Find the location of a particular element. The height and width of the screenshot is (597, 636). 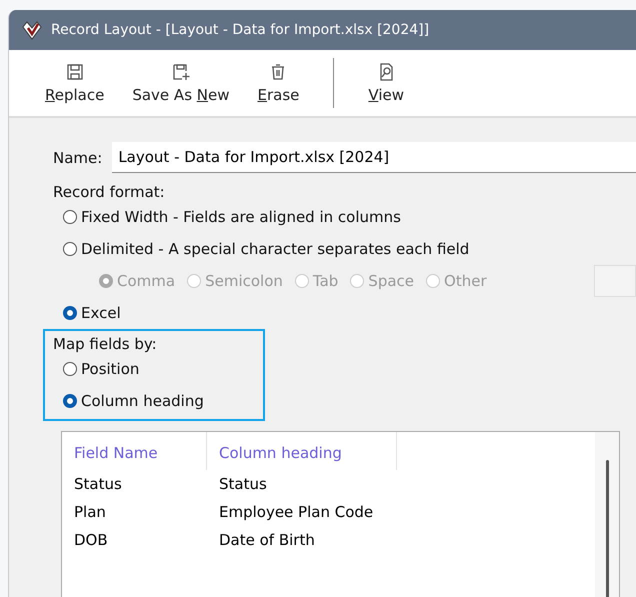

toolbar-button: Replace is located at coordinates (74, 83).